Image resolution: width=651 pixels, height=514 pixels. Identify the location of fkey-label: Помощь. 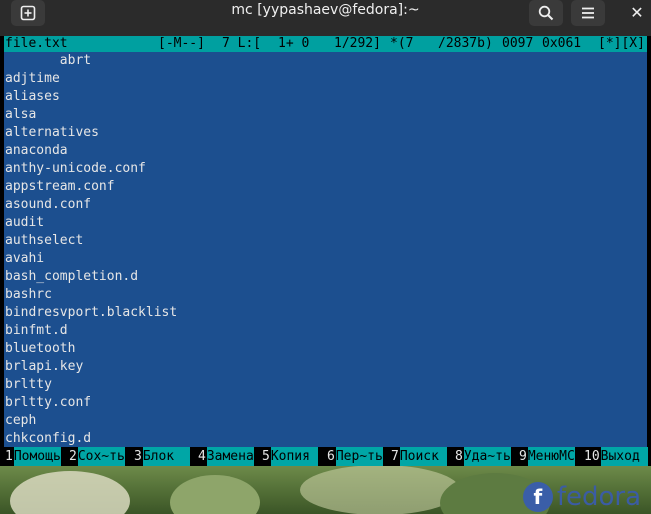
(37, 456).